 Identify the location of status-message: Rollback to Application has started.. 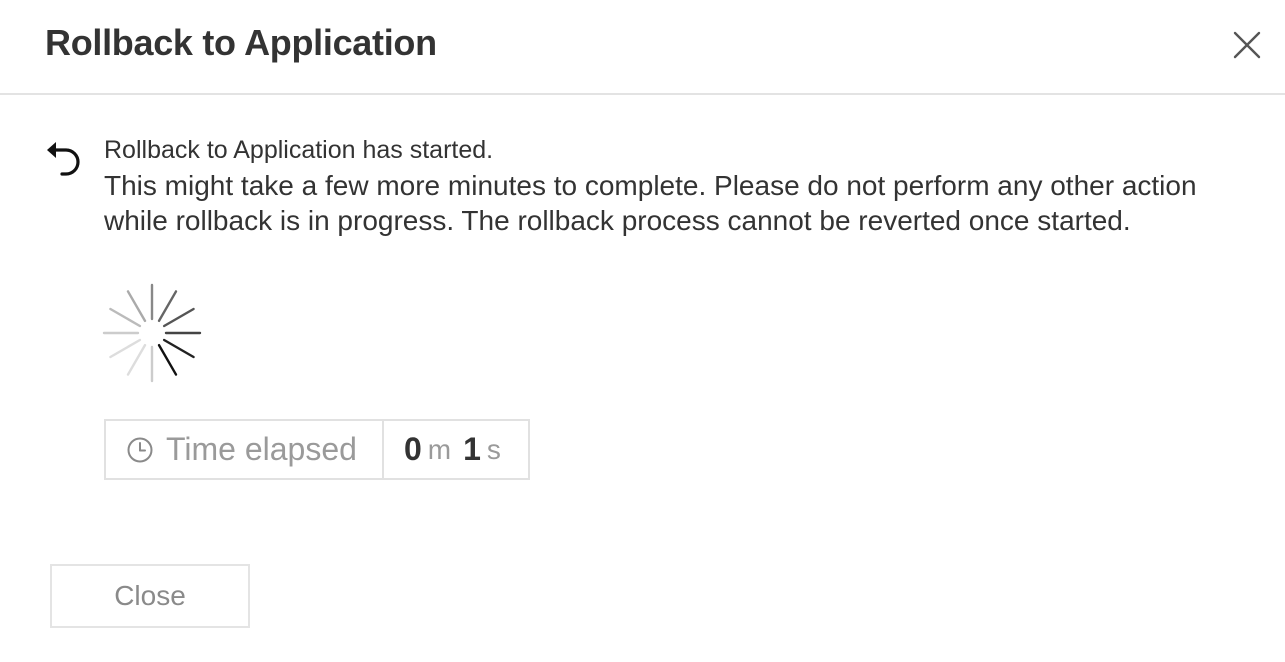
(299, 150).